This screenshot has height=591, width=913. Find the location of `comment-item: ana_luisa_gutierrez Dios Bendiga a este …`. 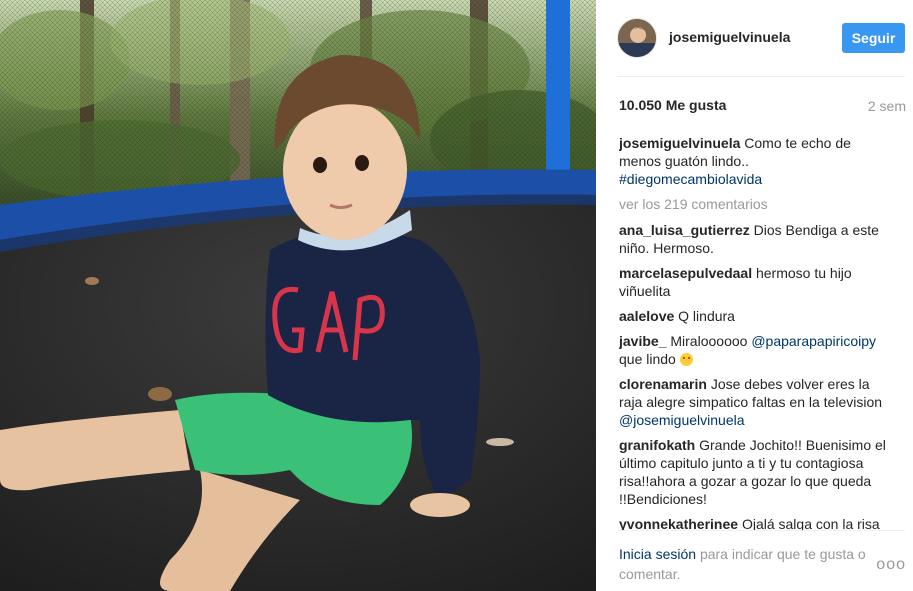

comment-item: ana_luisa_gutierrez Dios Bendiga a este … is located at coordinates (755, 239).